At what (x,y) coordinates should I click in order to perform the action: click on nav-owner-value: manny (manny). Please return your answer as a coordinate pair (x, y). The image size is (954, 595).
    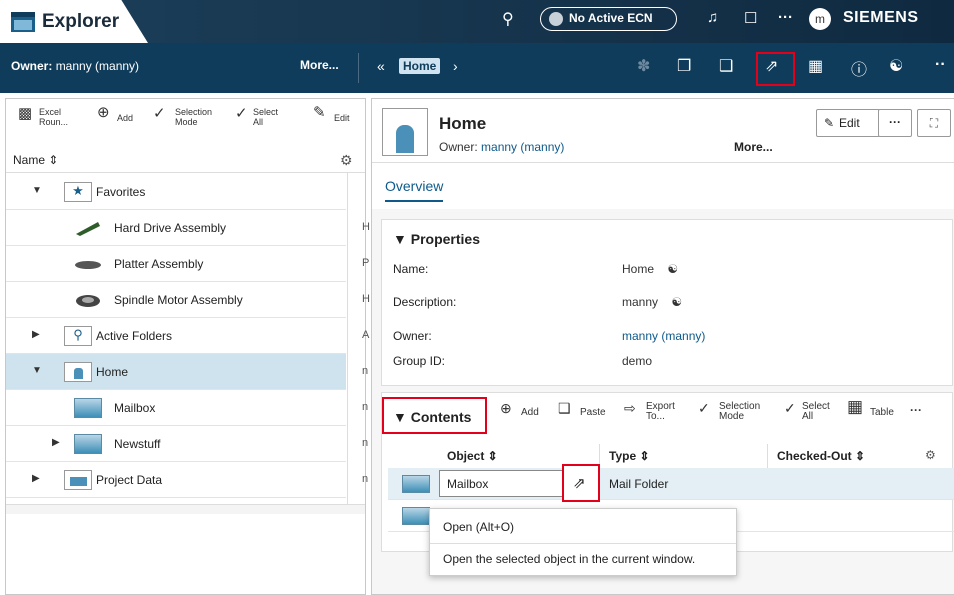
    Looking at the image, I should click on (97, 66).